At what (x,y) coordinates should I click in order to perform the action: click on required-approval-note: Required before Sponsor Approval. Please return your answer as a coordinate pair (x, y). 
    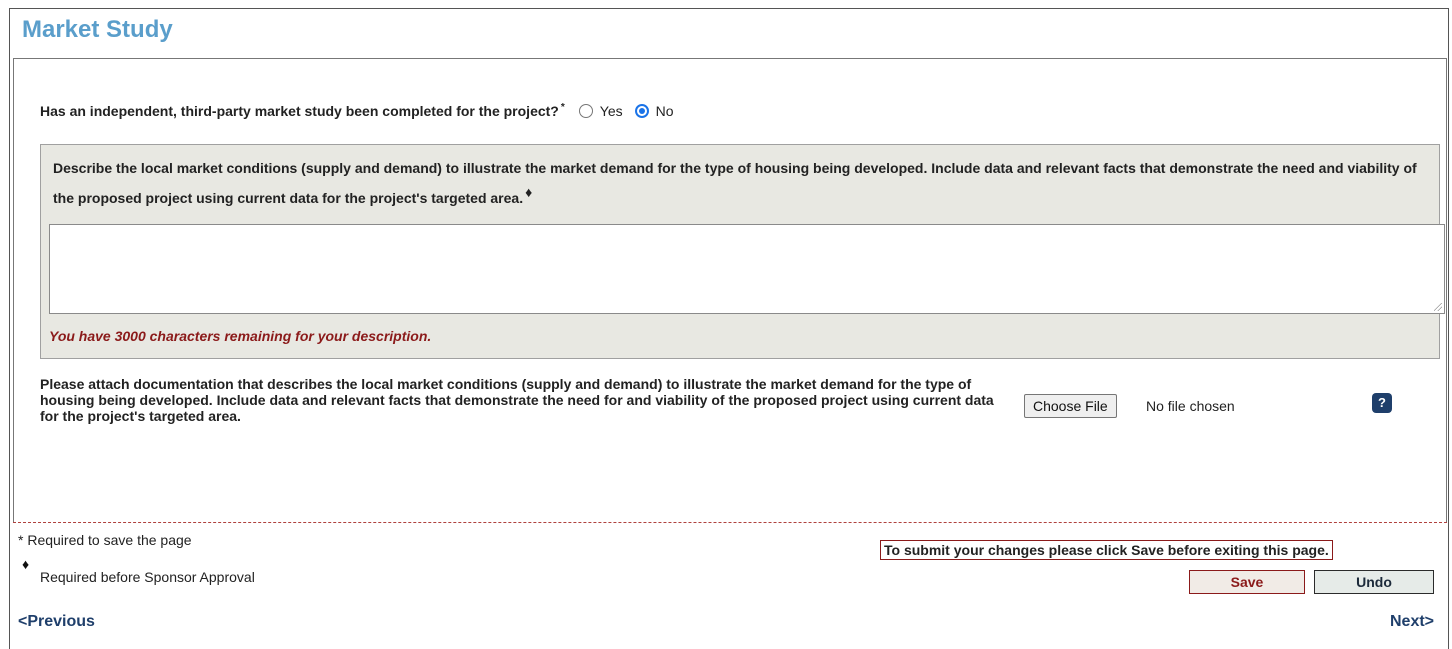
    Looking at the image, I should click on (147, 577).